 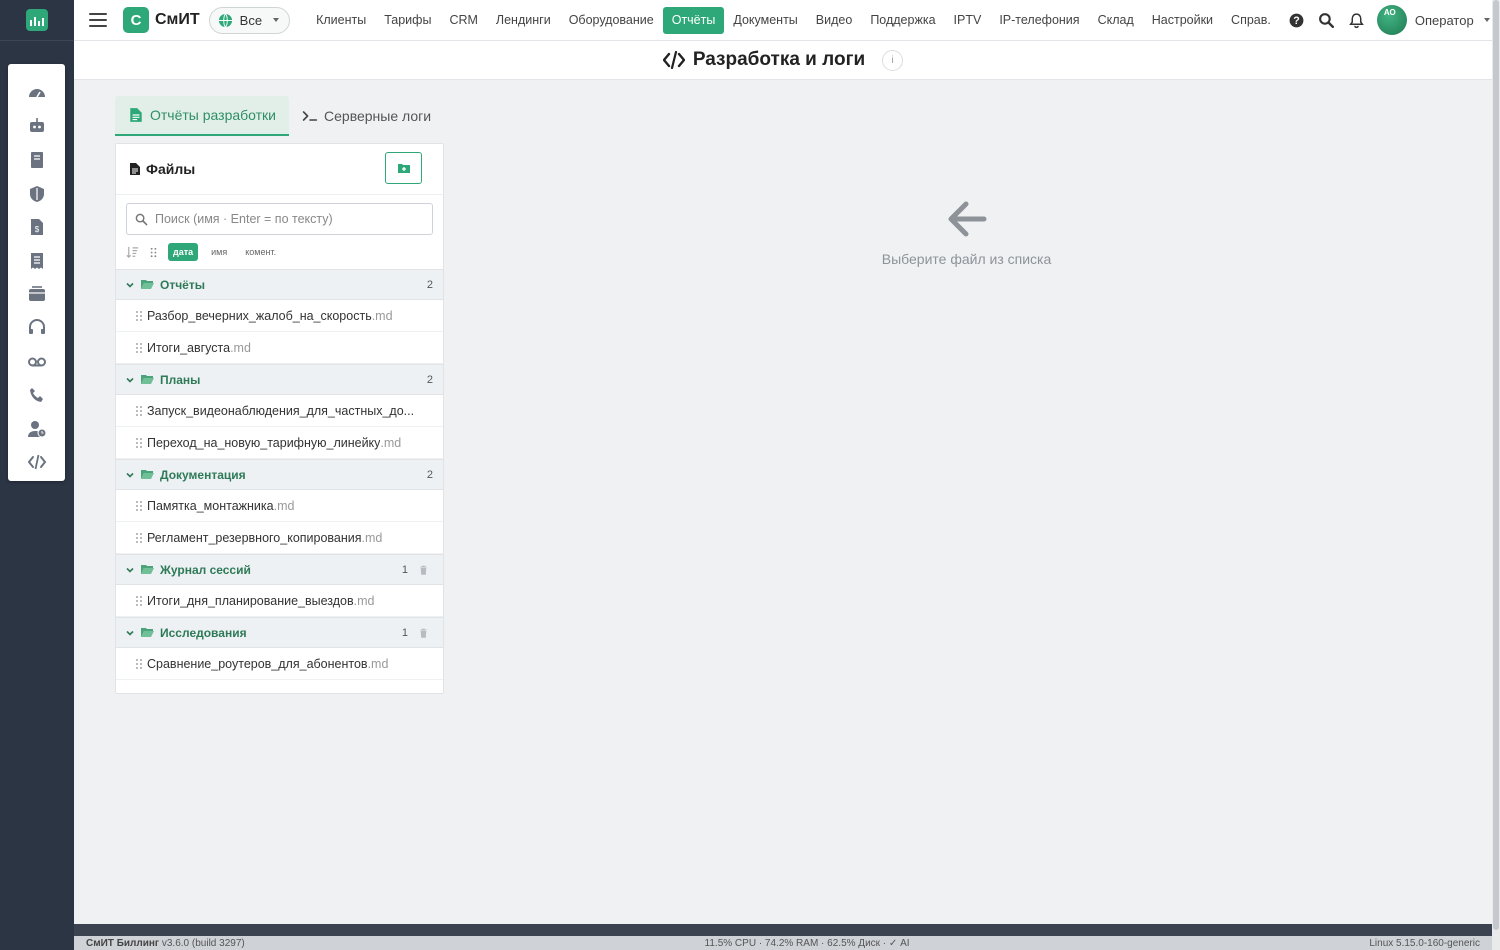 I want to click on sidebar-item-user-clock, so click(x=37, y=429).